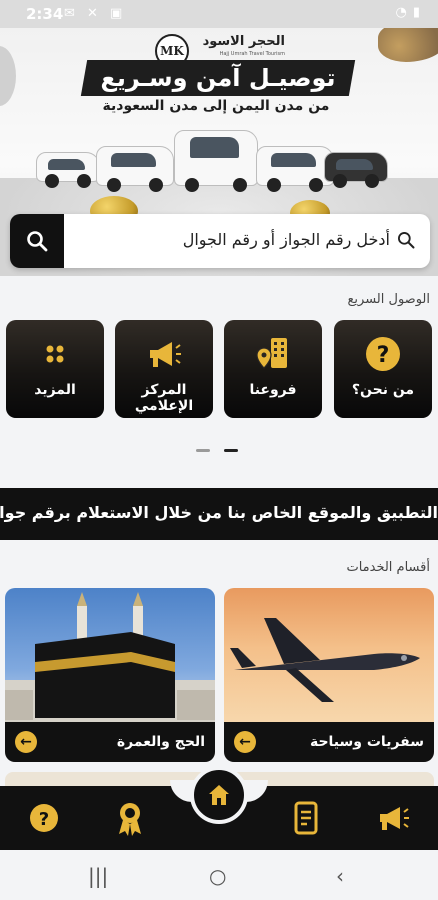 The image size is (438, 900). I want to click on service-travel-tourism: سفريات وسياحة ←, so click(329, 675).